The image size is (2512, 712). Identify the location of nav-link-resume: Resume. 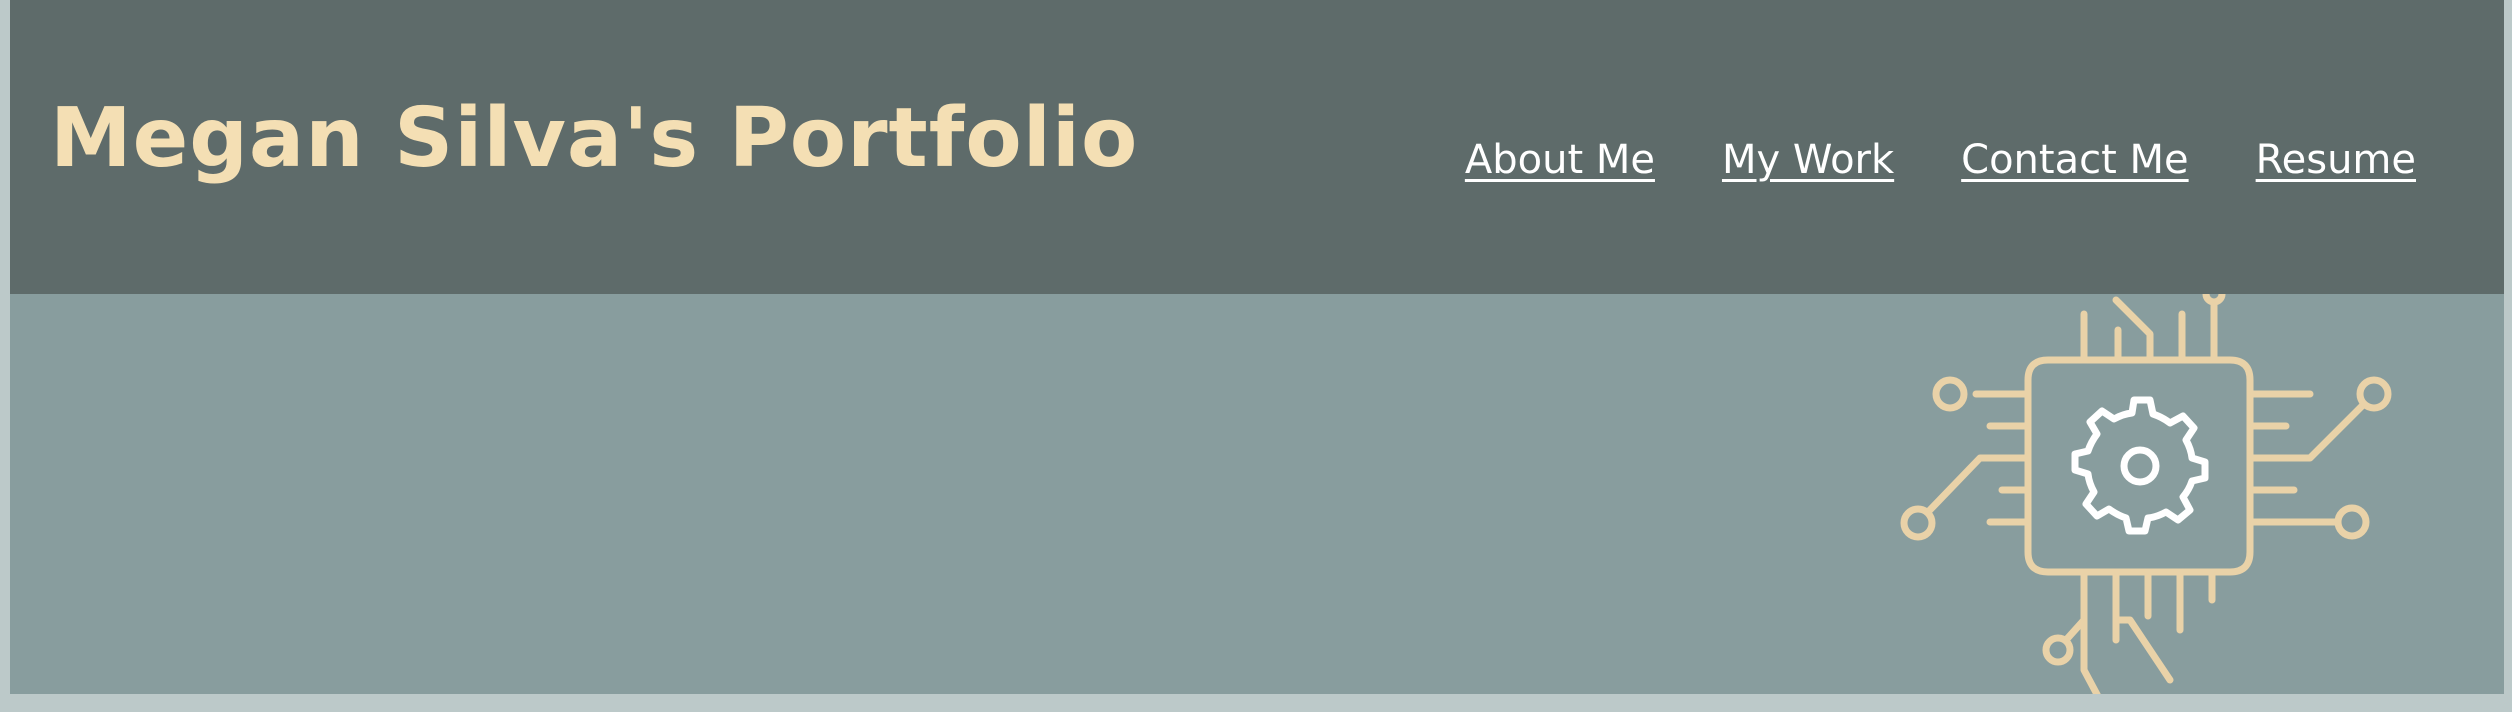
(2336, 160).